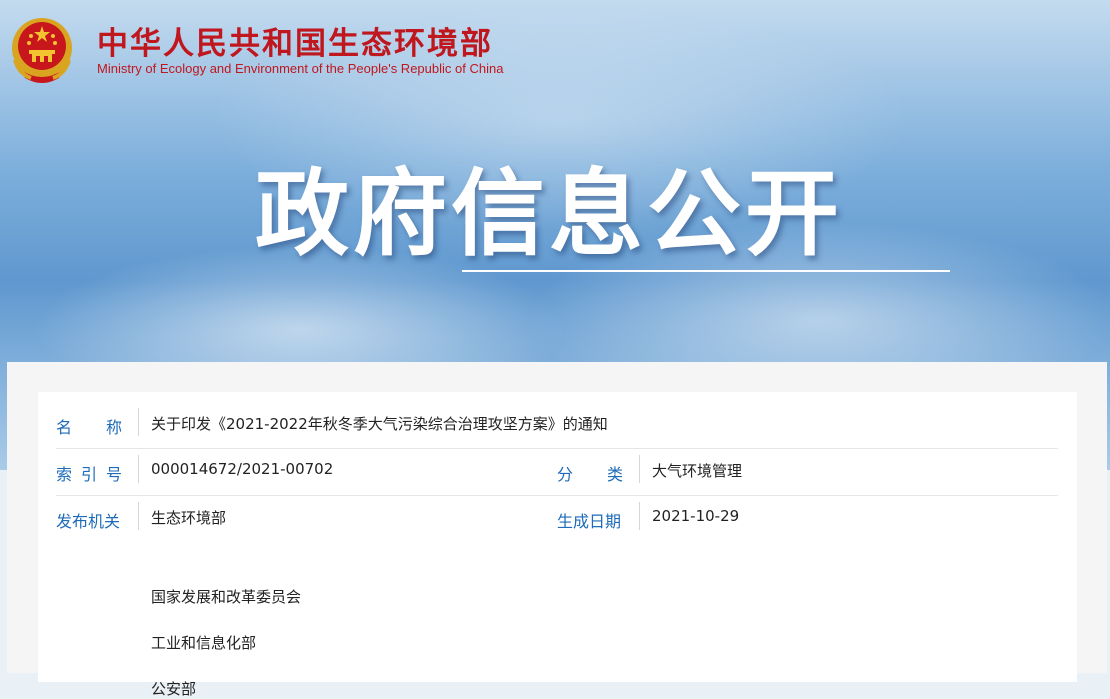 This screenshot has height=699, width=1110. What do you see at coordinates (549, 214) in the screenshot?
I see `page-heading: 政府信息公开` at bounding box center [549, 214].